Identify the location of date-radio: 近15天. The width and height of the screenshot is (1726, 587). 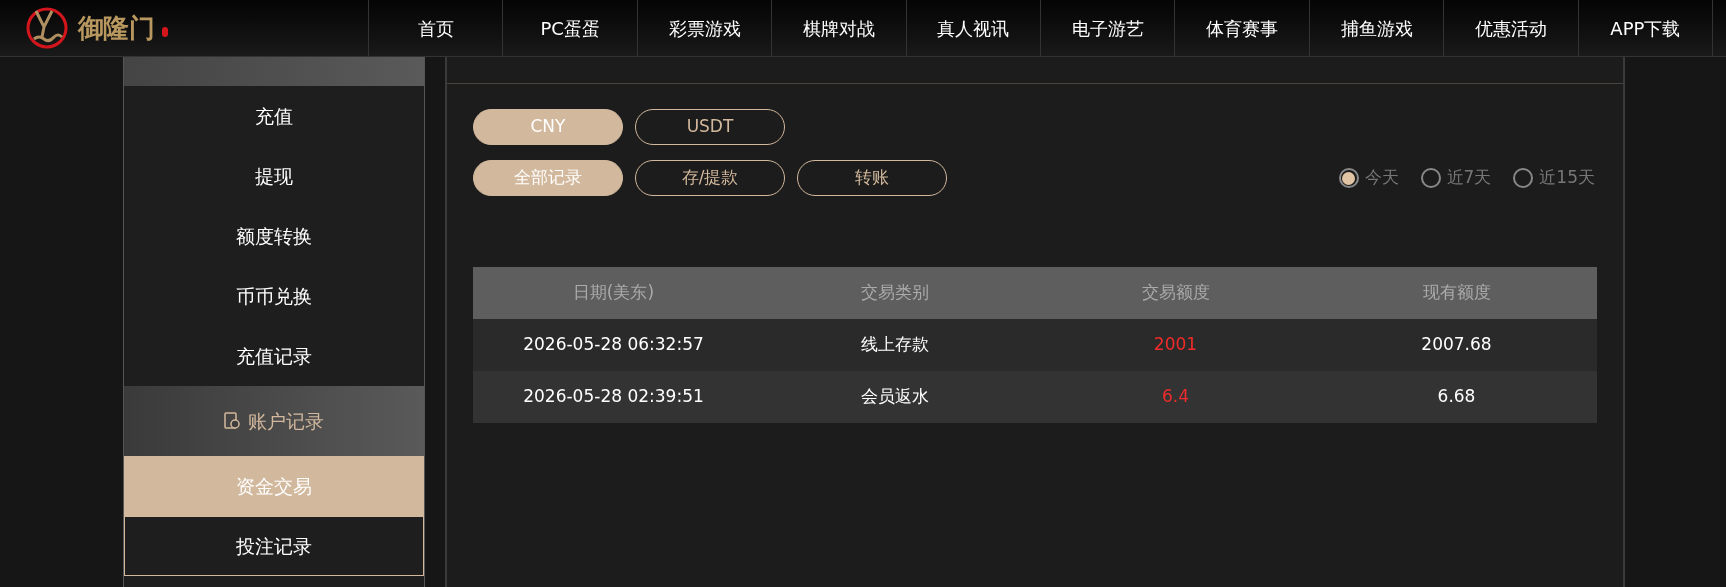
(1554, 178).